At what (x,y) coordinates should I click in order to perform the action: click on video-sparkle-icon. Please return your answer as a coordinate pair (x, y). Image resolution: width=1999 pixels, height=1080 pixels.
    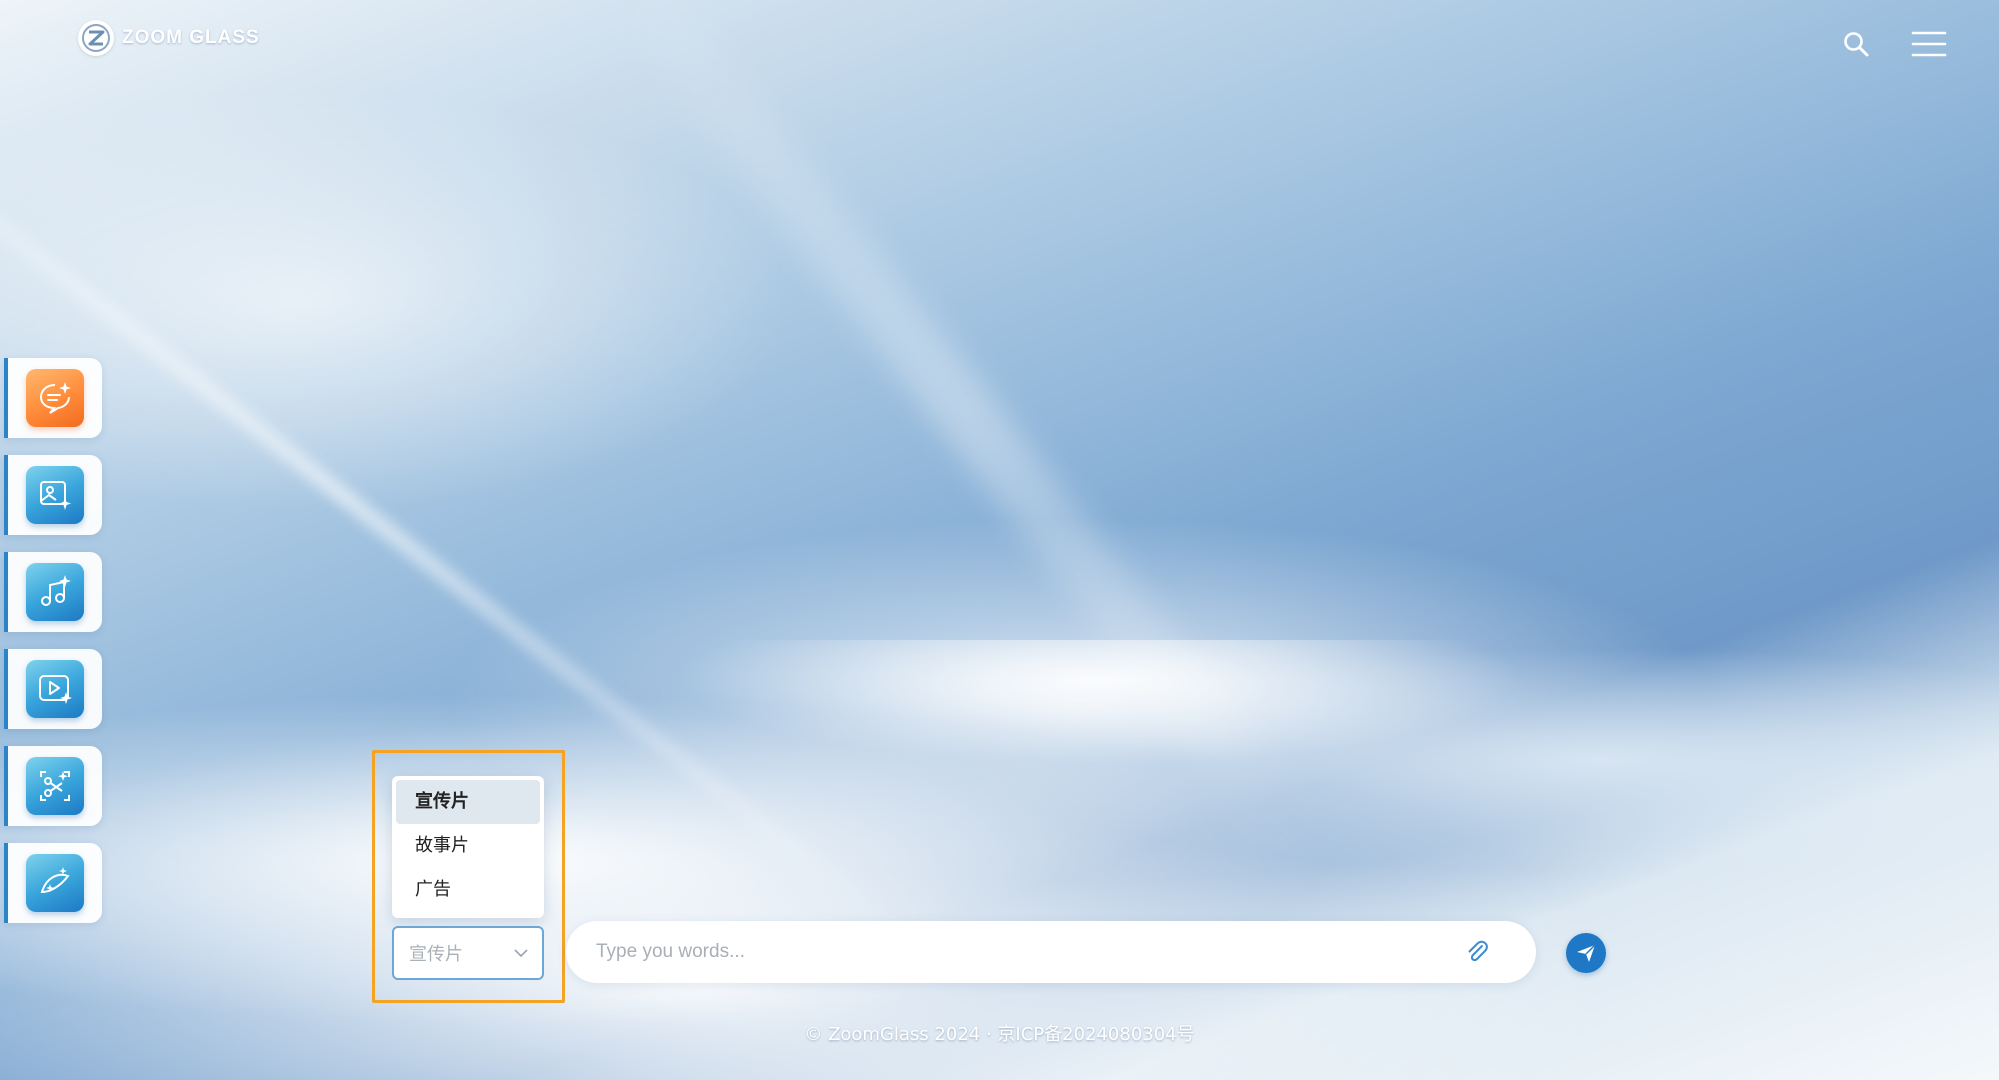
    Looking at the image, I should click on (55, 689).